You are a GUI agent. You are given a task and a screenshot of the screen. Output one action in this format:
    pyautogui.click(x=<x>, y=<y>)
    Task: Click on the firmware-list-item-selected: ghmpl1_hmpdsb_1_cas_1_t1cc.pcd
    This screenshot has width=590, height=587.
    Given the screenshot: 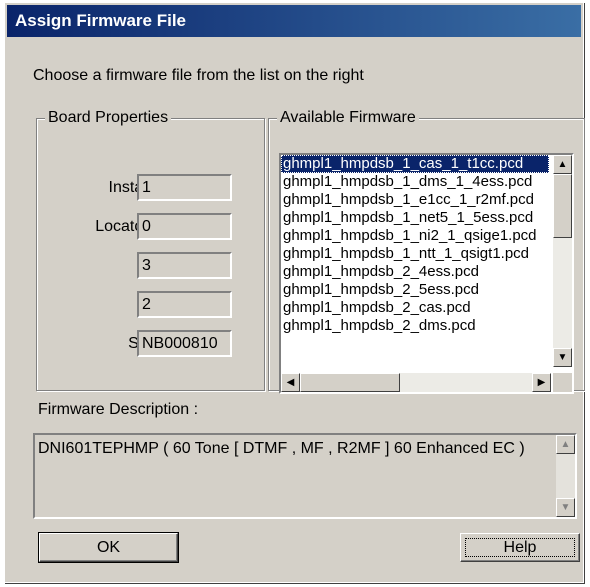 What is the action you would take?
    pyautogui.click(x=415, y=164)
    